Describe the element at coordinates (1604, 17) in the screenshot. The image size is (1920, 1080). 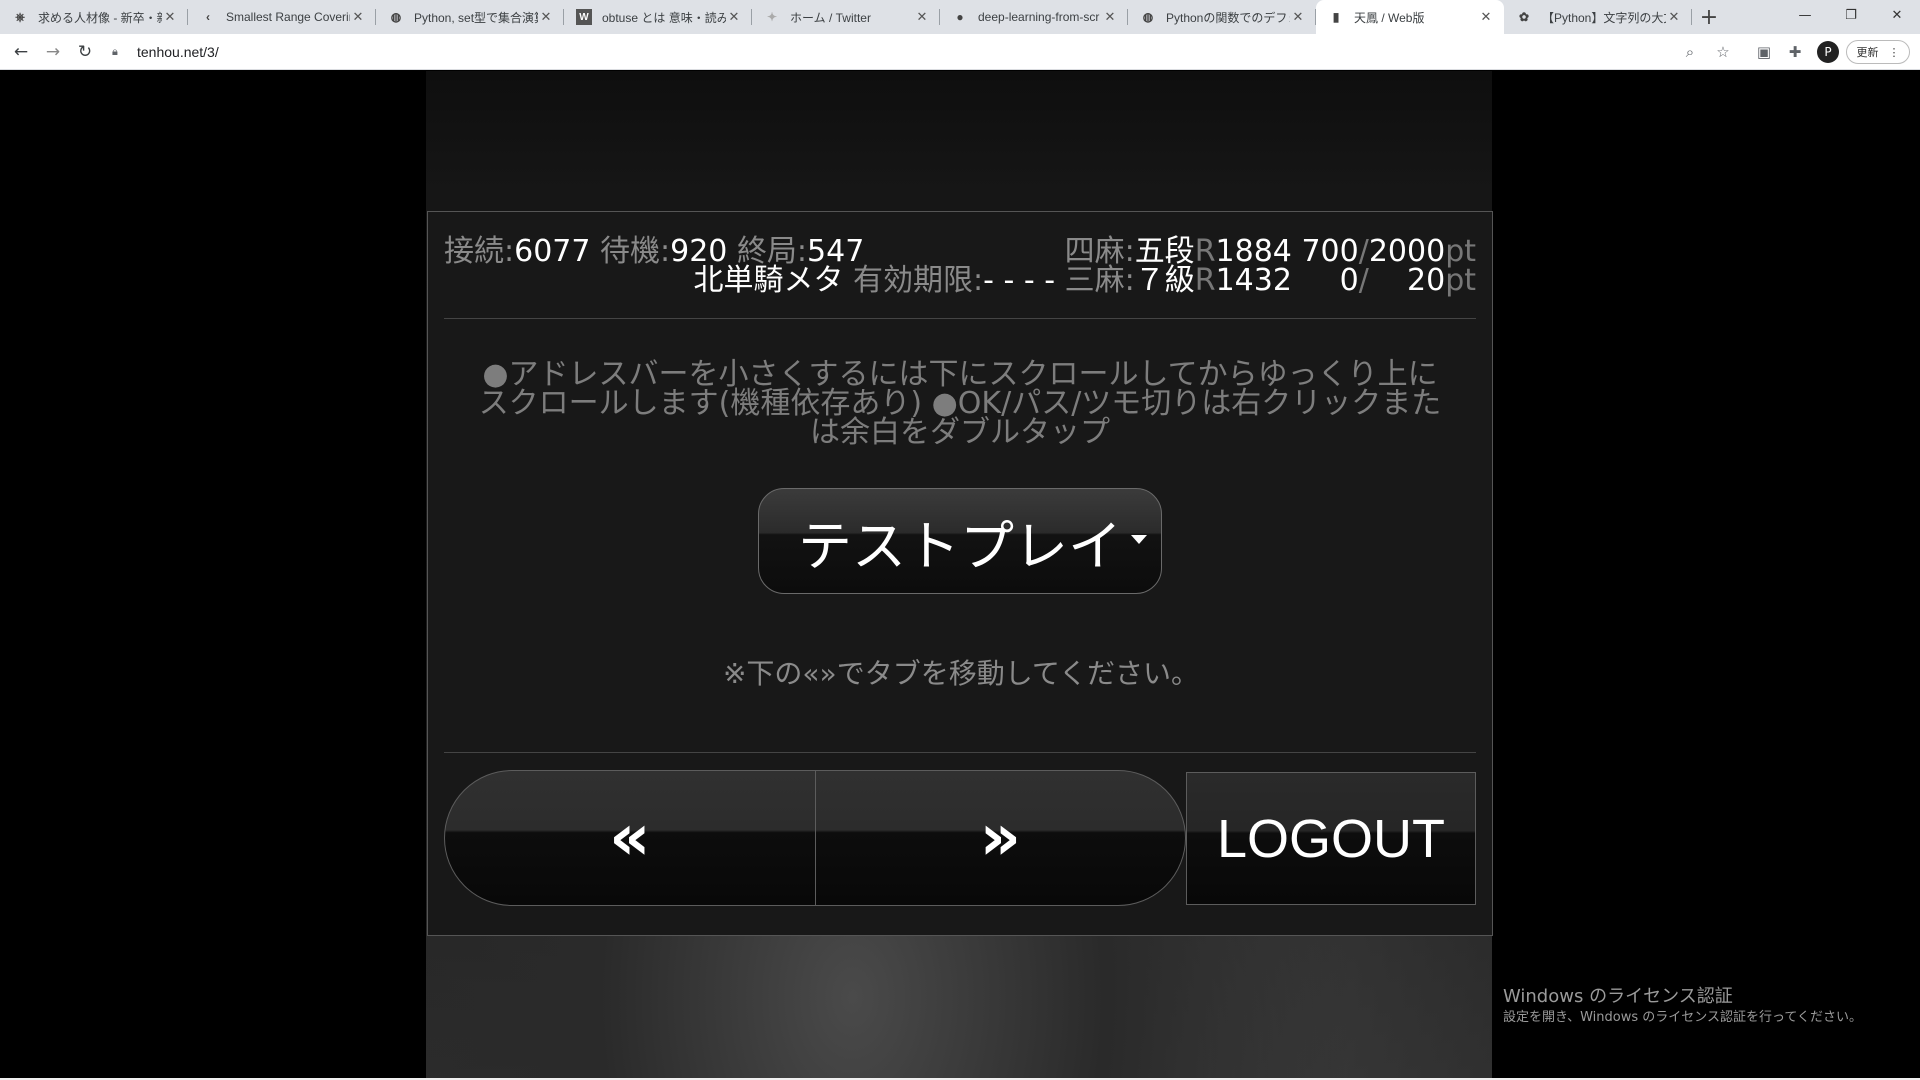
I see `tab-title: 【Python】文字列の大文` at that location.